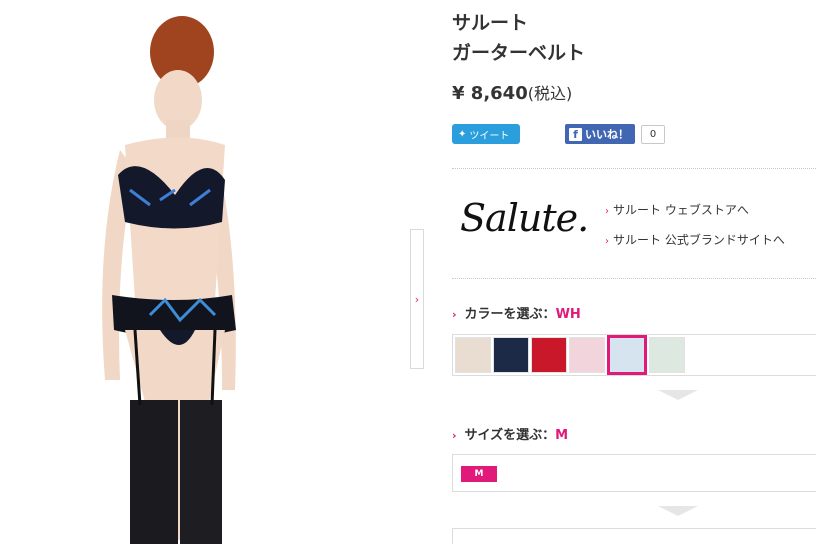  Describe the element at coordinates (524, 218) in the screenshot. I see `brand-logo: Salute.` at that location.